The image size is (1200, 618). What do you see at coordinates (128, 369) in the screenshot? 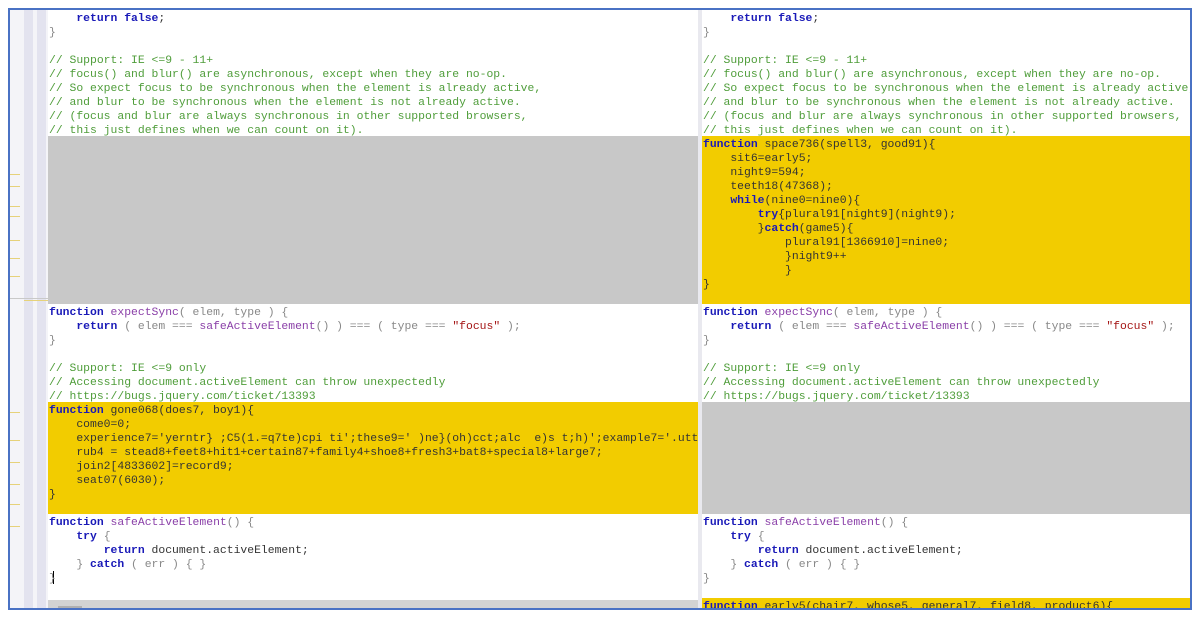
I see `code-token: // Support: IE <=9 only` at bounding box center [128, 369].